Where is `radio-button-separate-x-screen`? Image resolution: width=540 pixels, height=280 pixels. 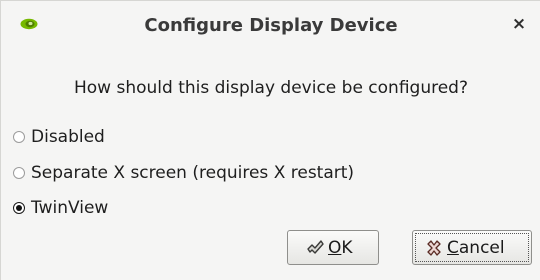
radio-button-separate-x-screen is located at coordinates (19, 173).